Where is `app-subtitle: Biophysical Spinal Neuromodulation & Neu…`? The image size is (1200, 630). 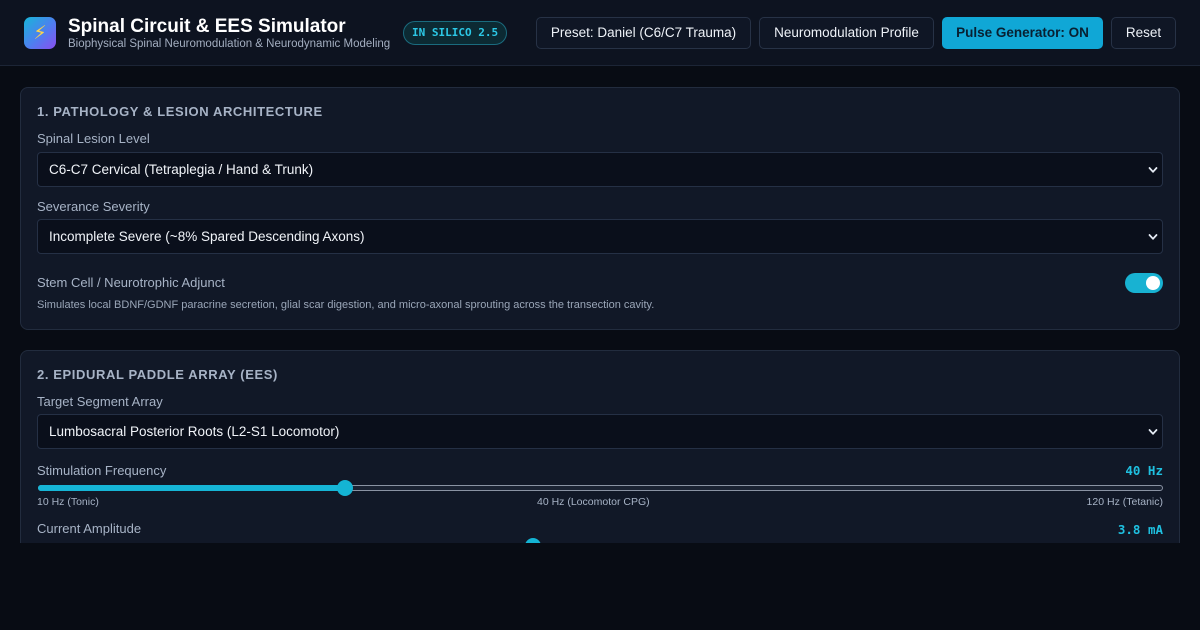 app-subtitle: Biophysical Spinal Neuromodulation & Neu… is located at coordinates (229, 44).